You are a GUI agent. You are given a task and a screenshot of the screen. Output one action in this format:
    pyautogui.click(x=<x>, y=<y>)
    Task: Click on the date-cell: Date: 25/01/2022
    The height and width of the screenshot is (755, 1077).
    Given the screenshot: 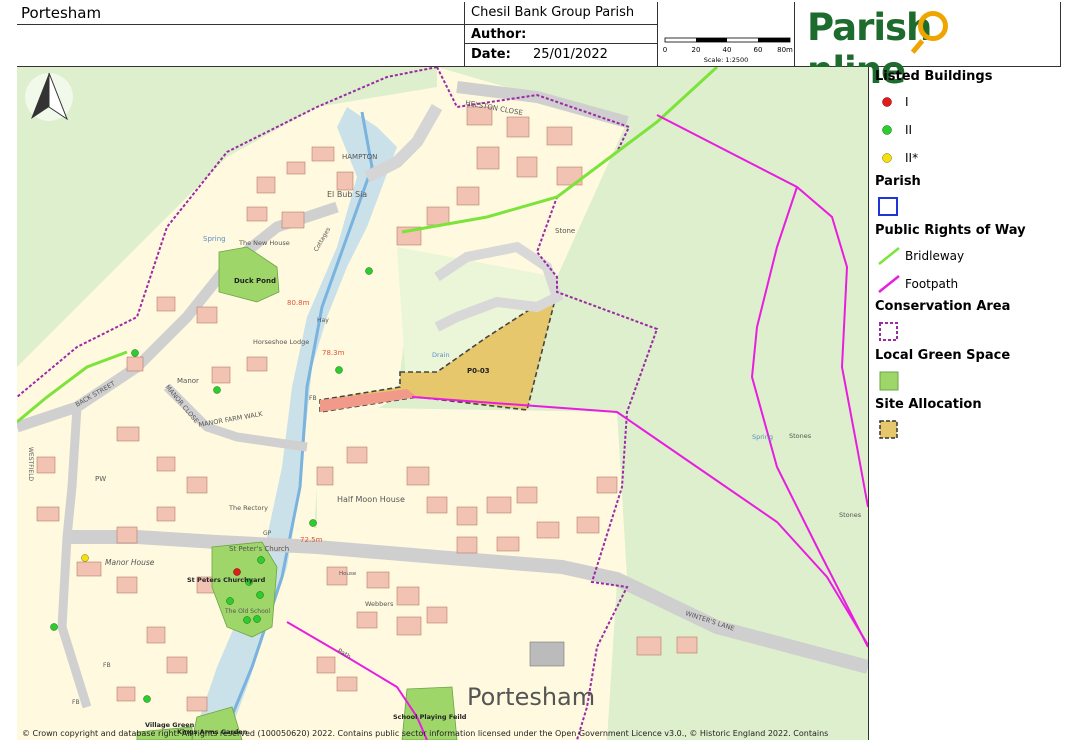 What is the action you would take?
    pyautogui.click(x=561, y=55)
    